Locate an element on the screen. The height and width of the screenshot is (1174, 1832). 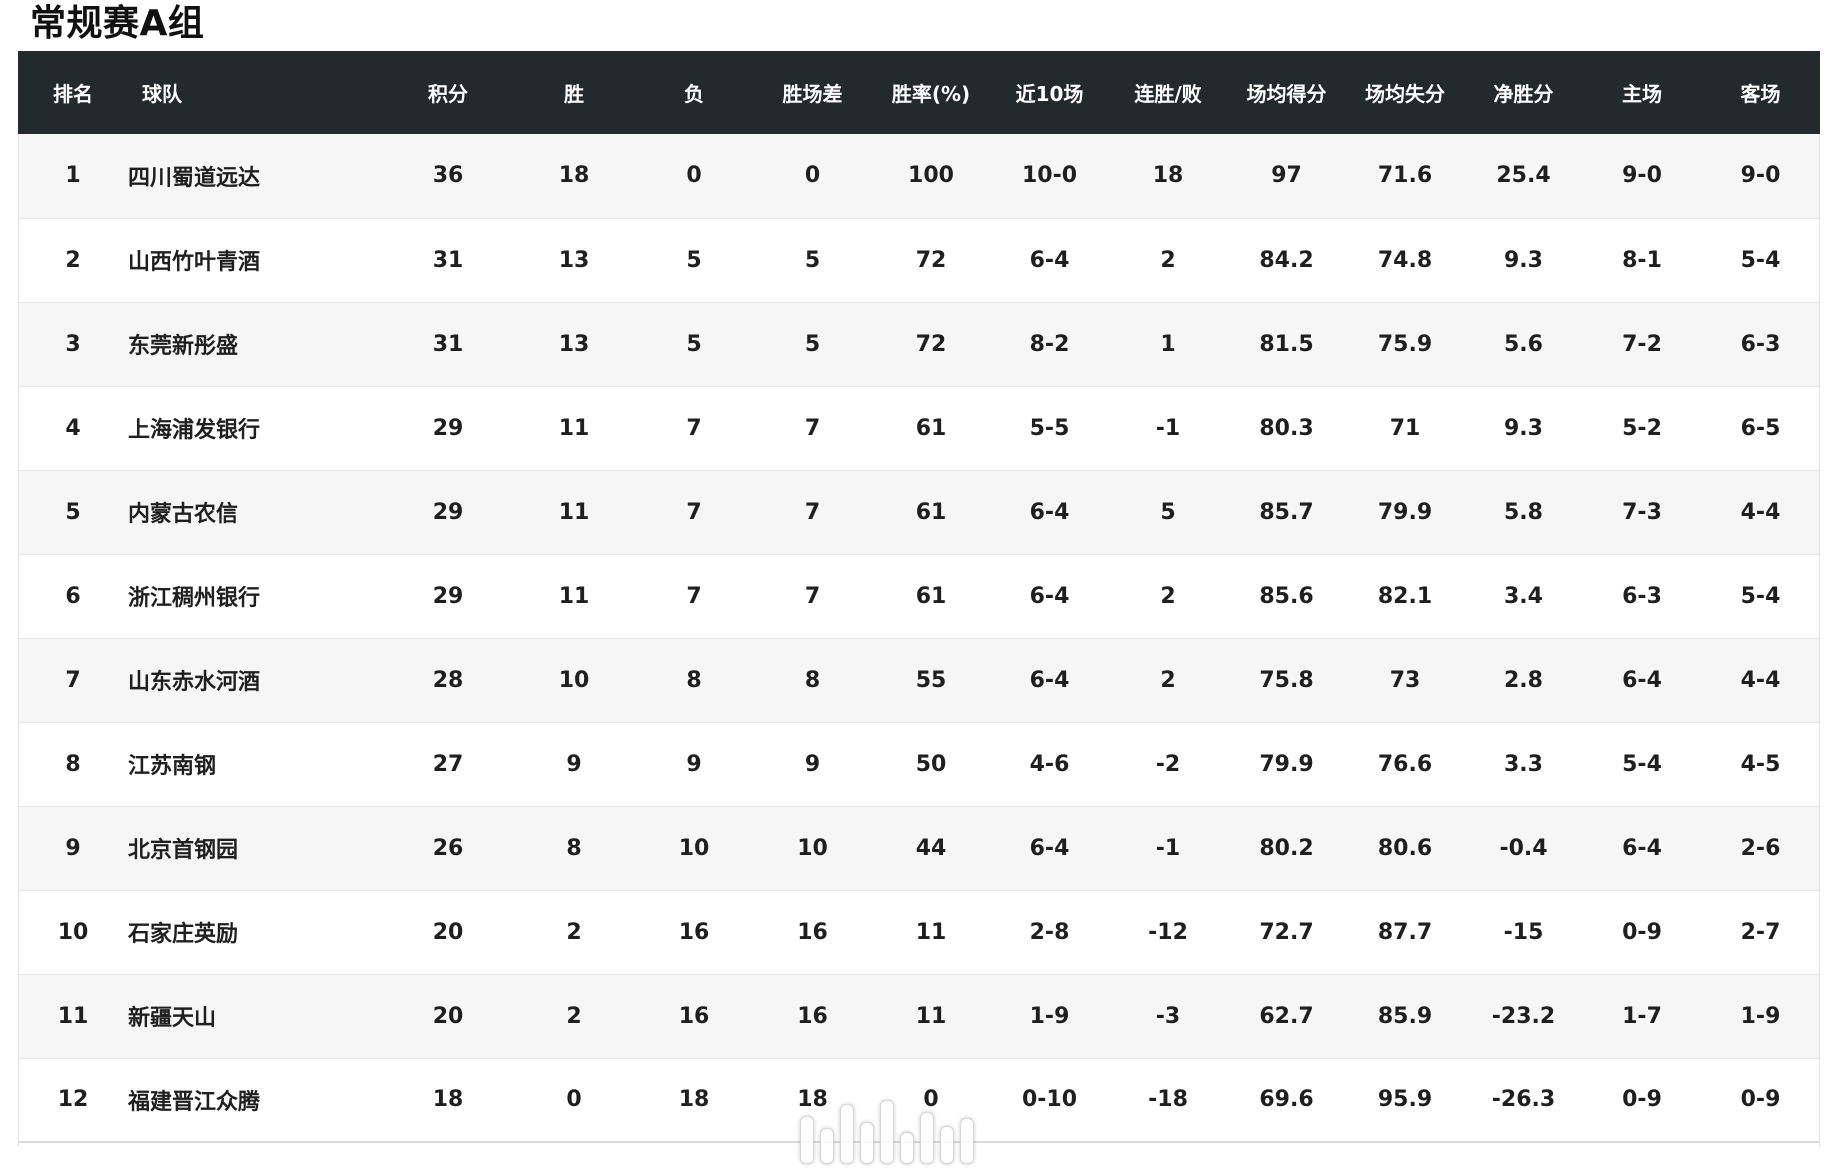
cell-net: -15 is located at coordinates (1523, 932).